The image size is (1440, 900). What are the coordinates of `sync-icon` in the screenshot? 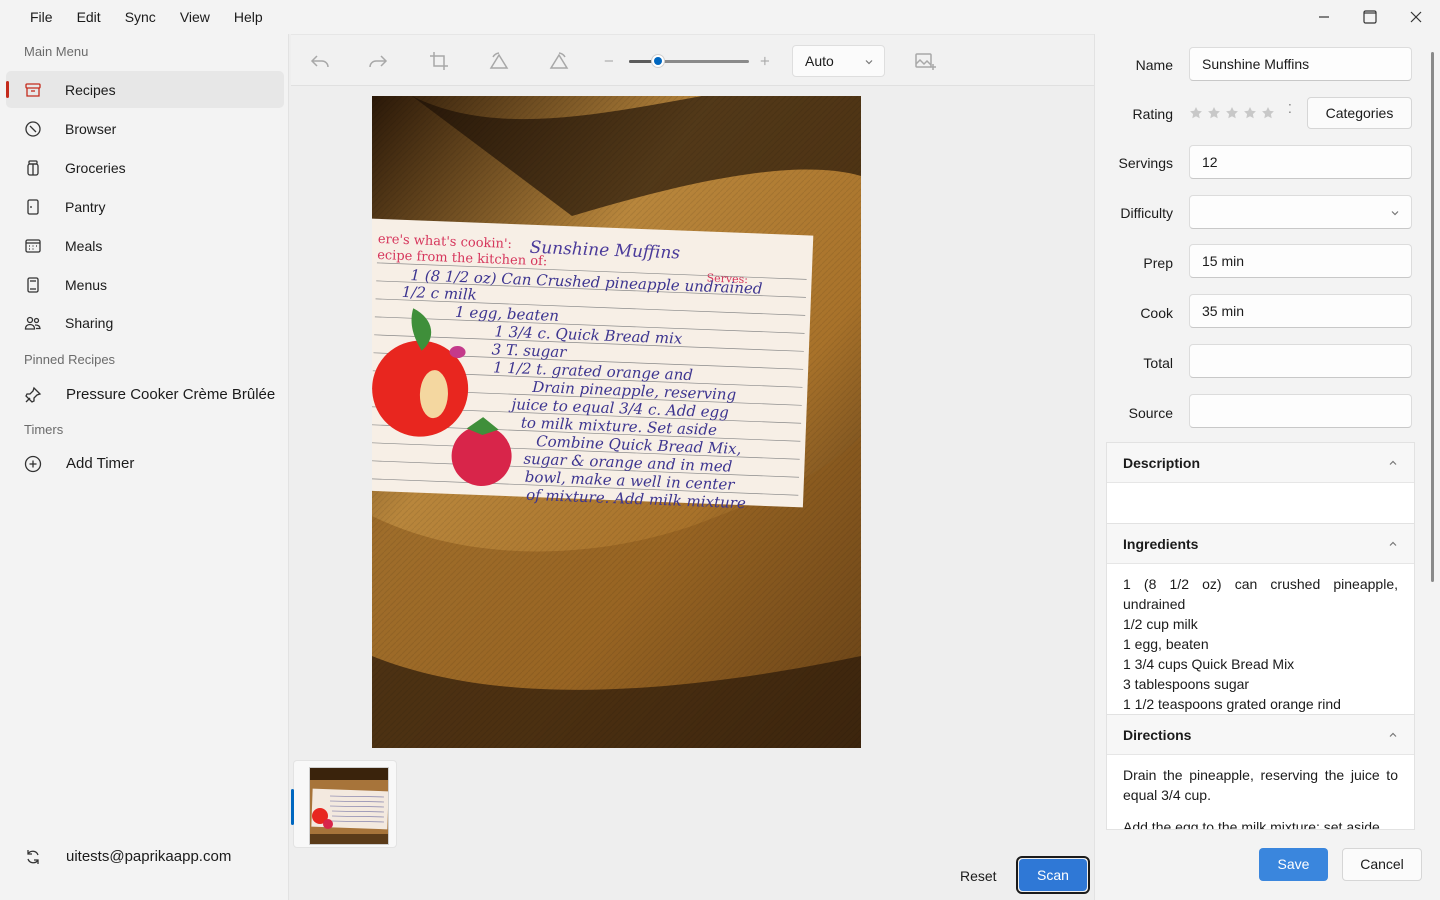 It's located at (33, 857).